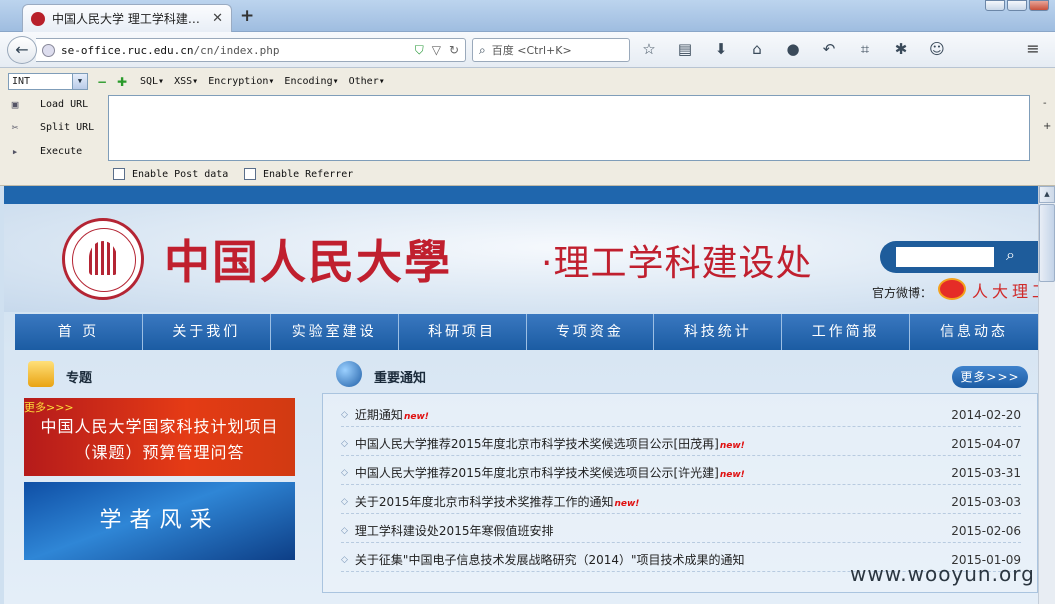 The width and height of the screenshot is (1055, 604). Describe the element at coordinates (986, 414) in the screenshot. I see `notice-date: 2014-02-20` at that location.